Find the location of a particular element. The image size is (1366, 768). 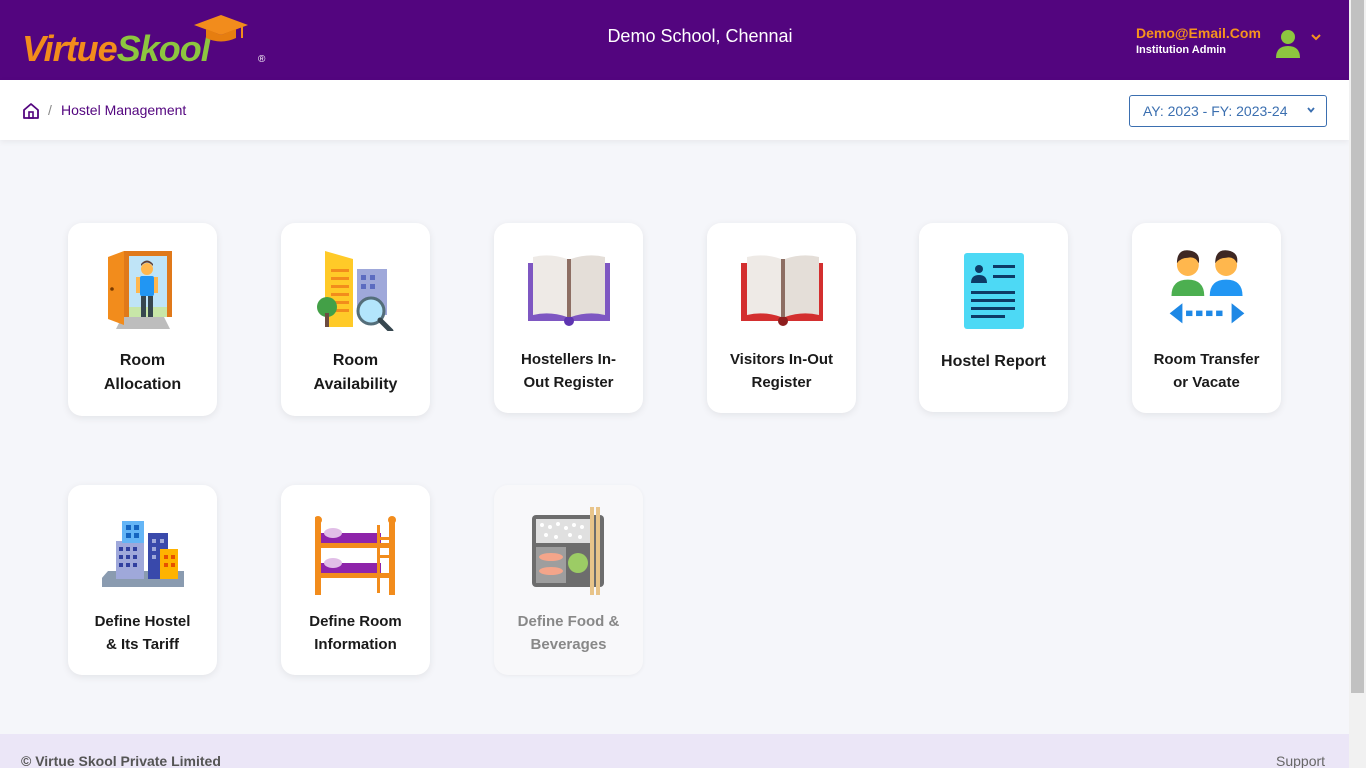

tile-room-transfer: Room Transfer or Vacate is located at coordinates (1206, 318).